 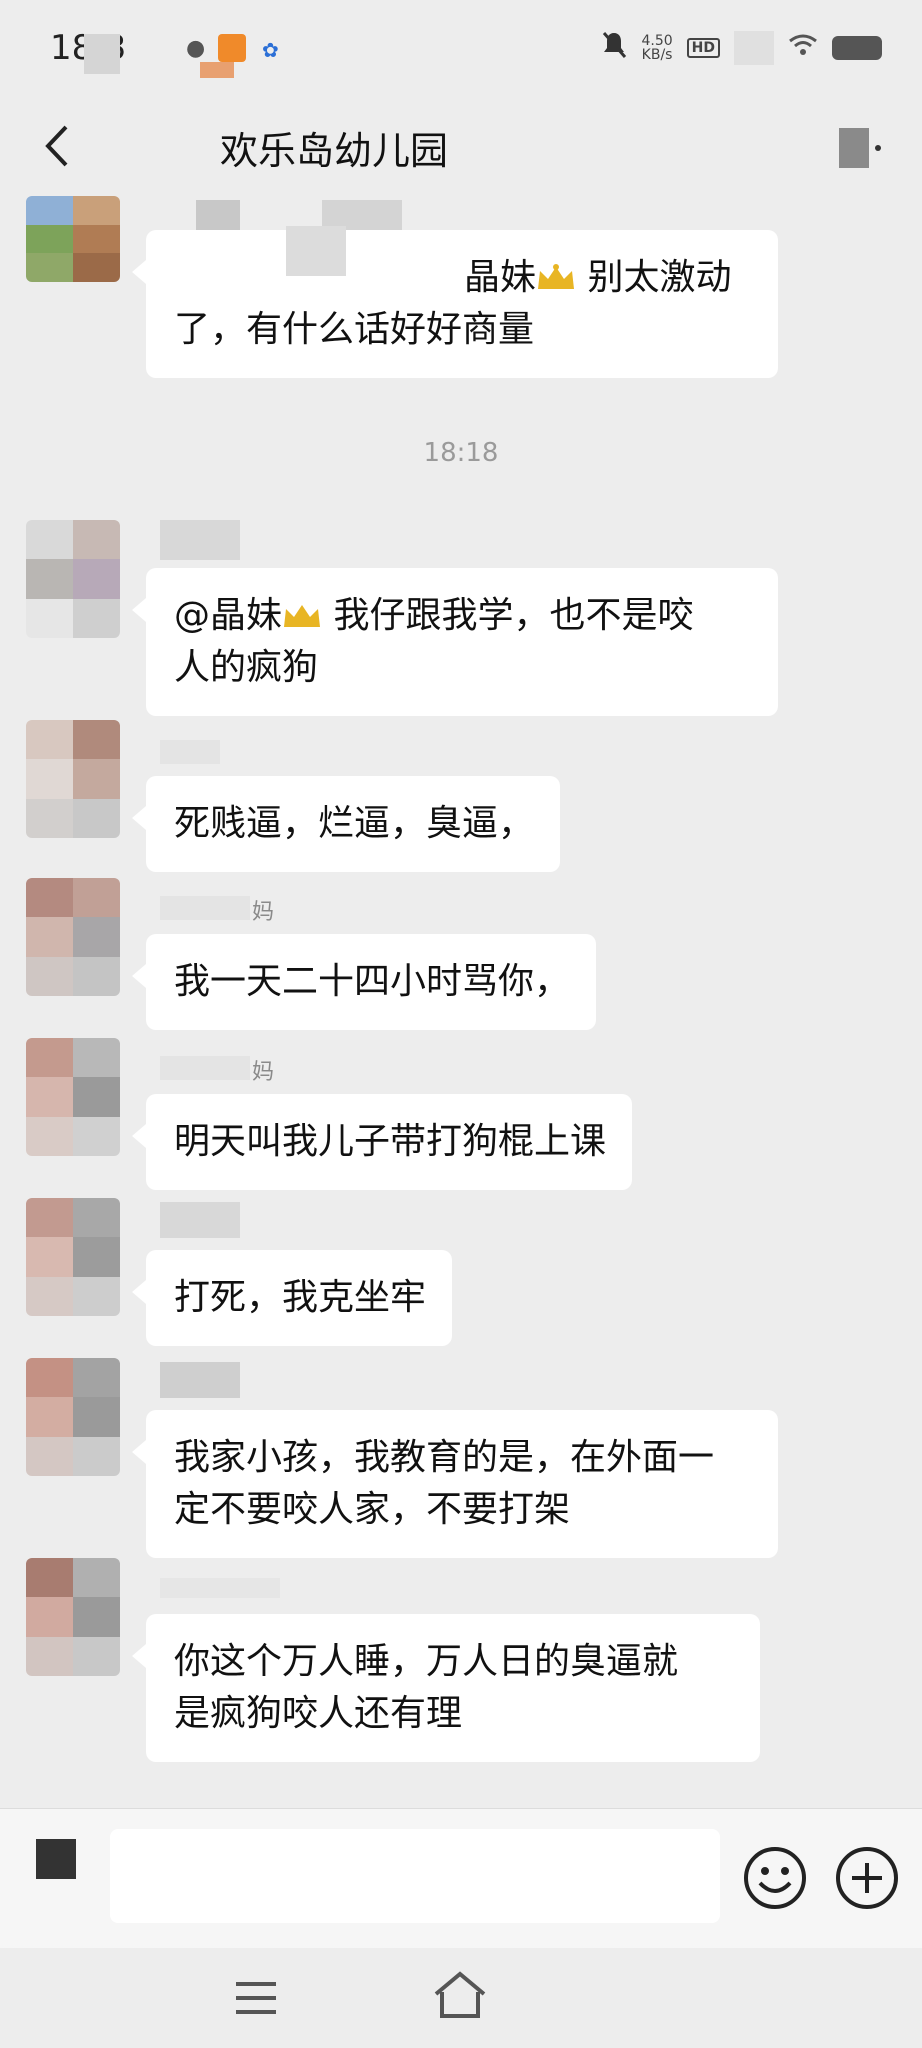 I want to click on text-mosaic, so click(x=301, y=255).